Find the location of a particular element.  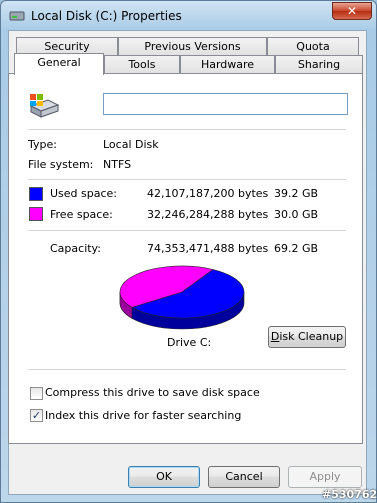

used-space-size: 39.2 GB is located at coordinates (296, 193).